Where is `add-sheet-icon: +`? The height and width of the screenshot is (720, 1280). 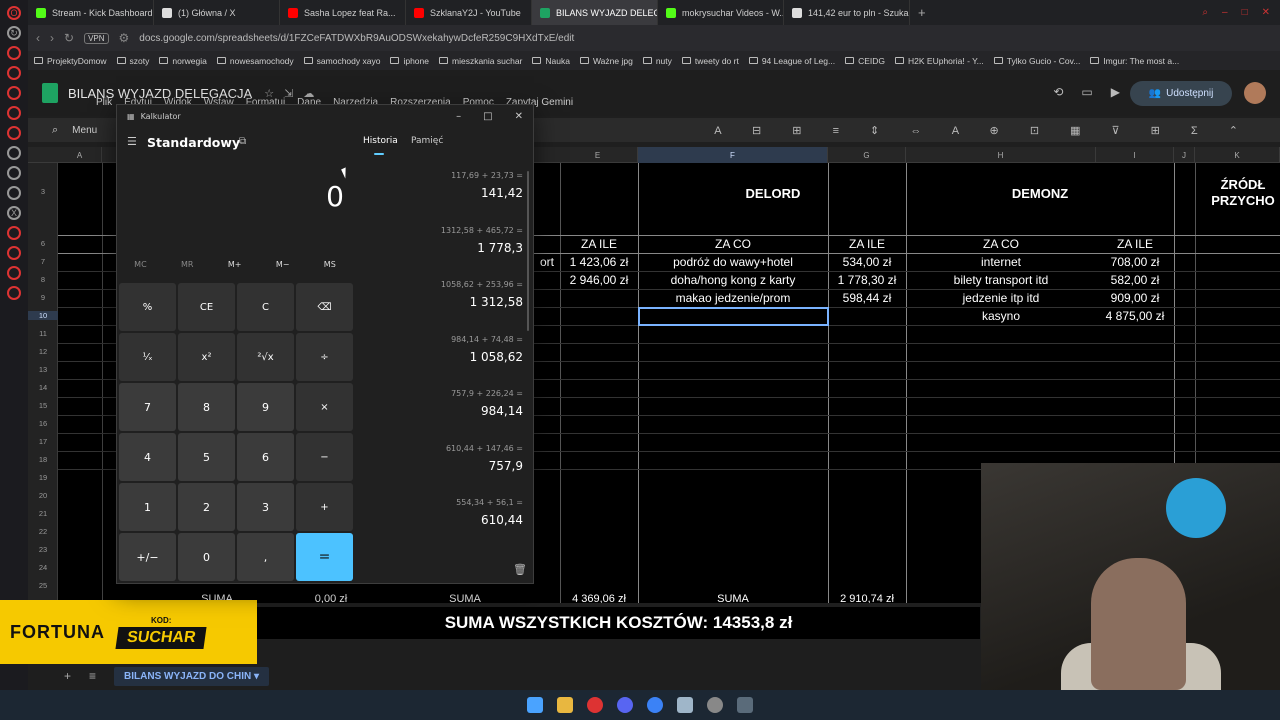
add-sheet-icon: + is located at coordinates (67, 676).